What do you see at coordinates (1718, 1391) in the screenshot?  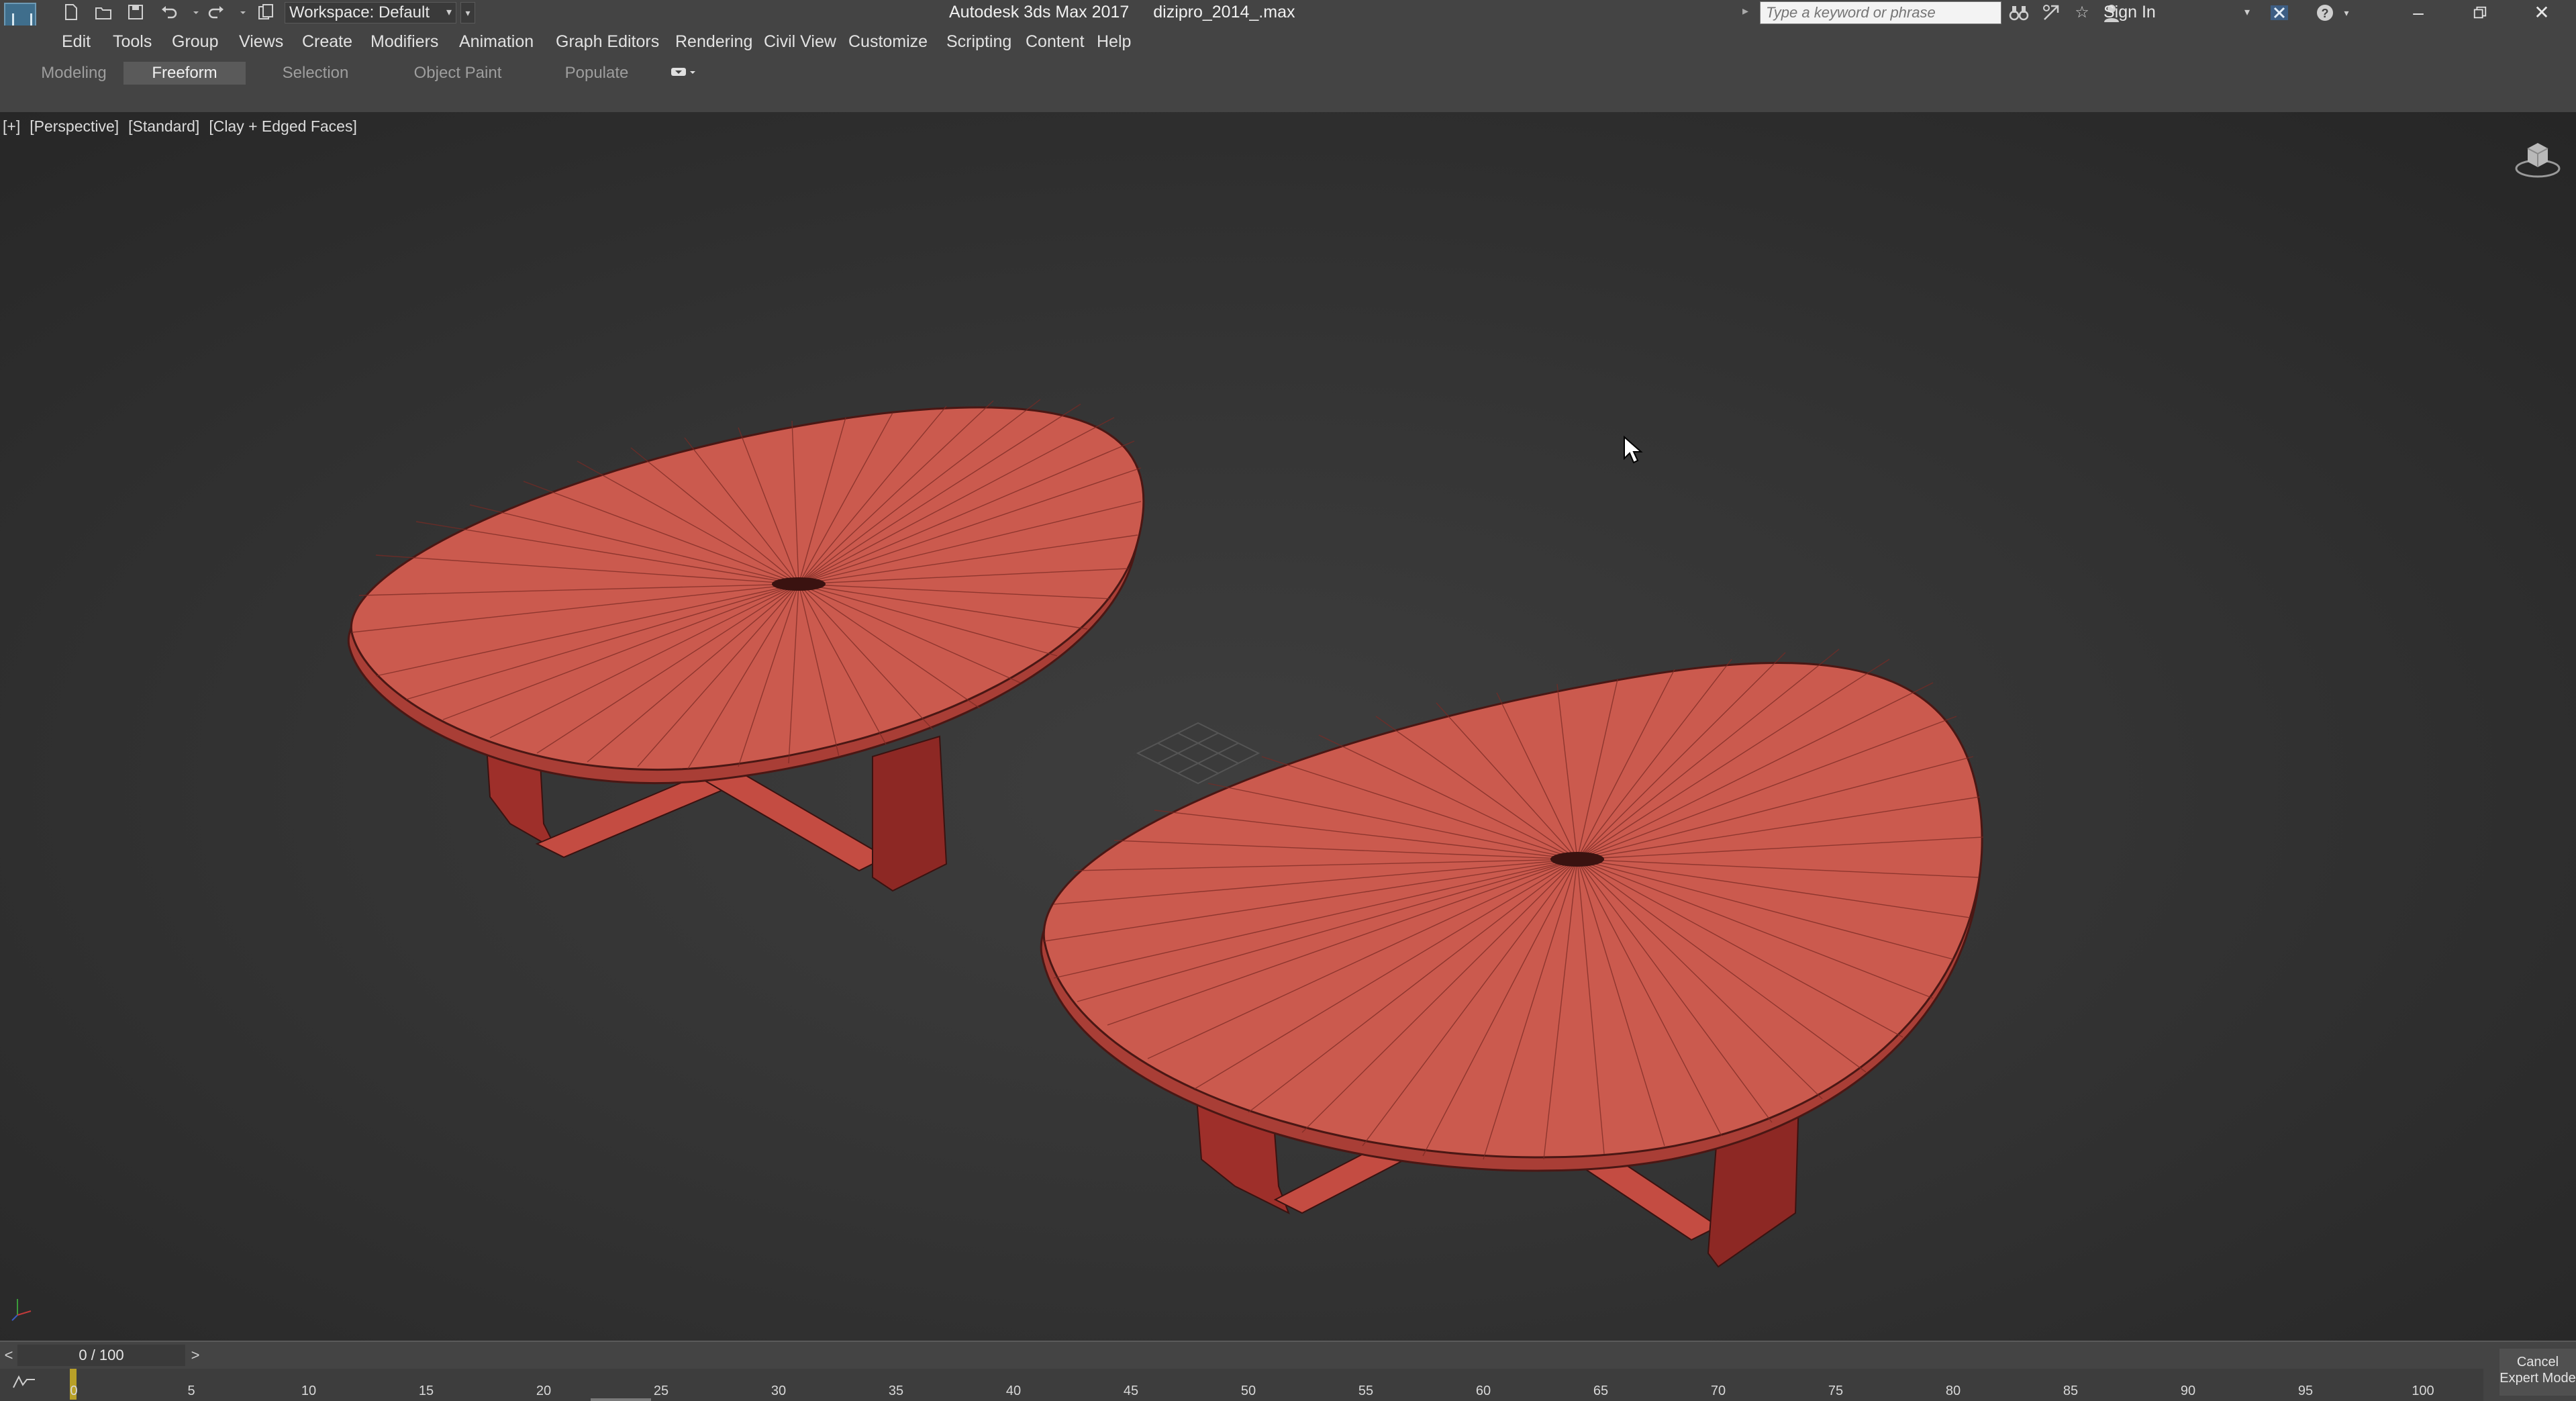 I see `frame-tick-label: 70` at bounding box center [1718, 1391].